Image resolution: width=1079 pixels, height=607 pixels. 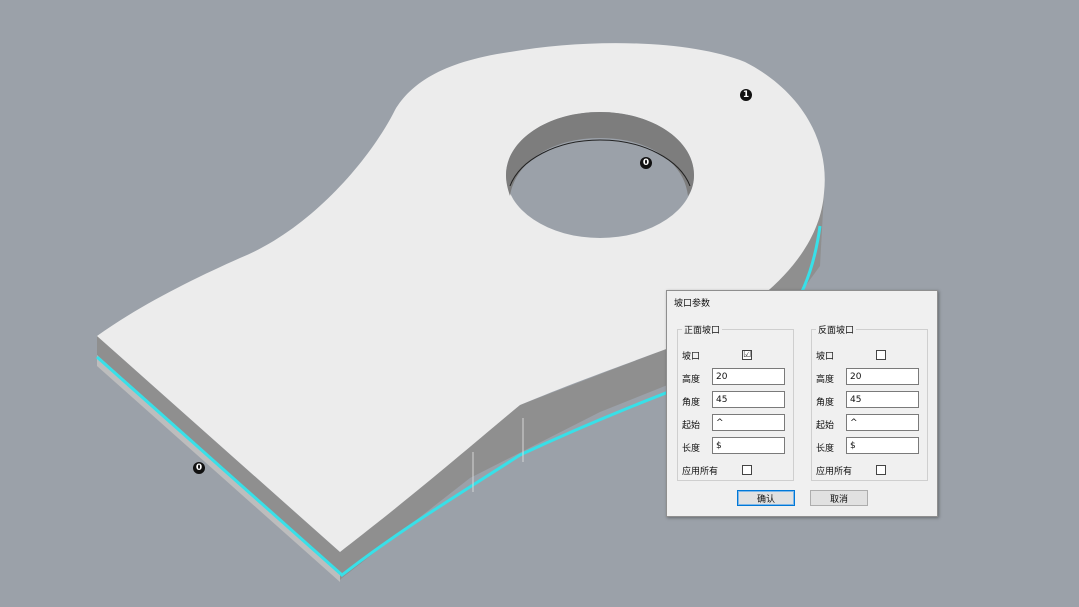 What do you see at coordinates (748, 422) in the screenshot?
I see `front-start-input` at bounding box center [748, 422].